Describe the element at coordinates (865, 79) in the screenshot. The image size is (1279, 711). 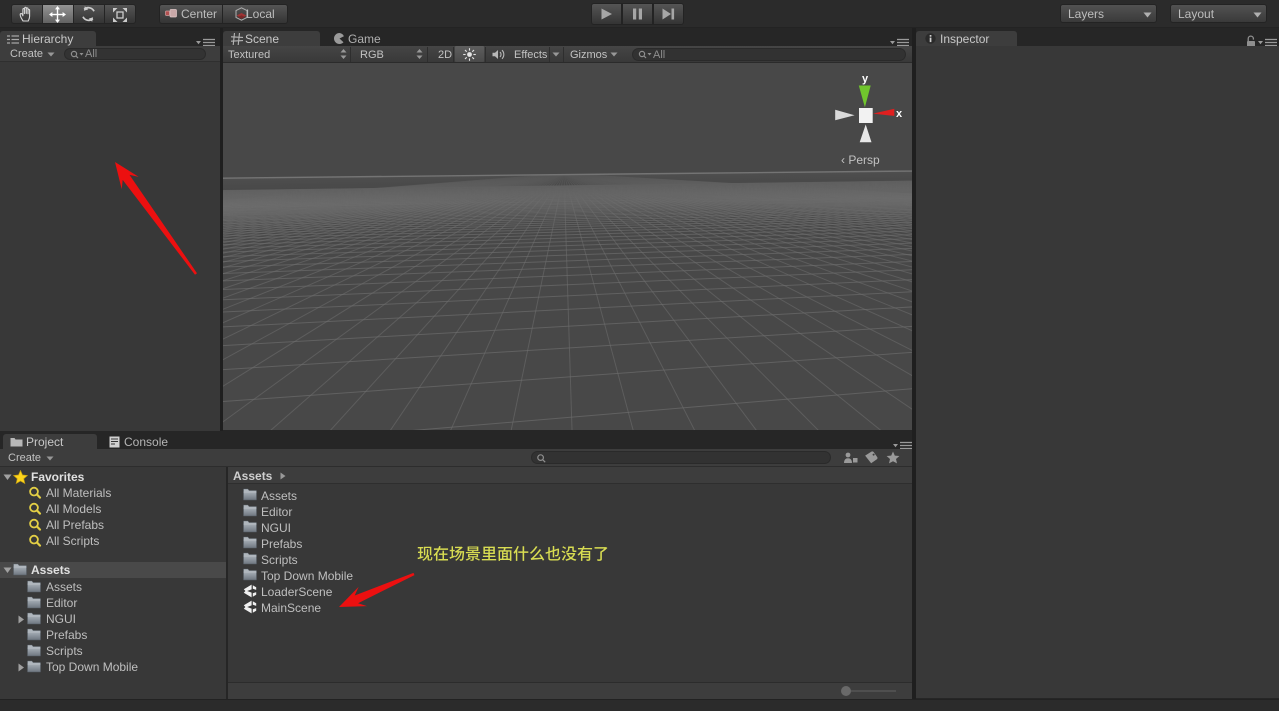
I see `svg-text: y` at that location.